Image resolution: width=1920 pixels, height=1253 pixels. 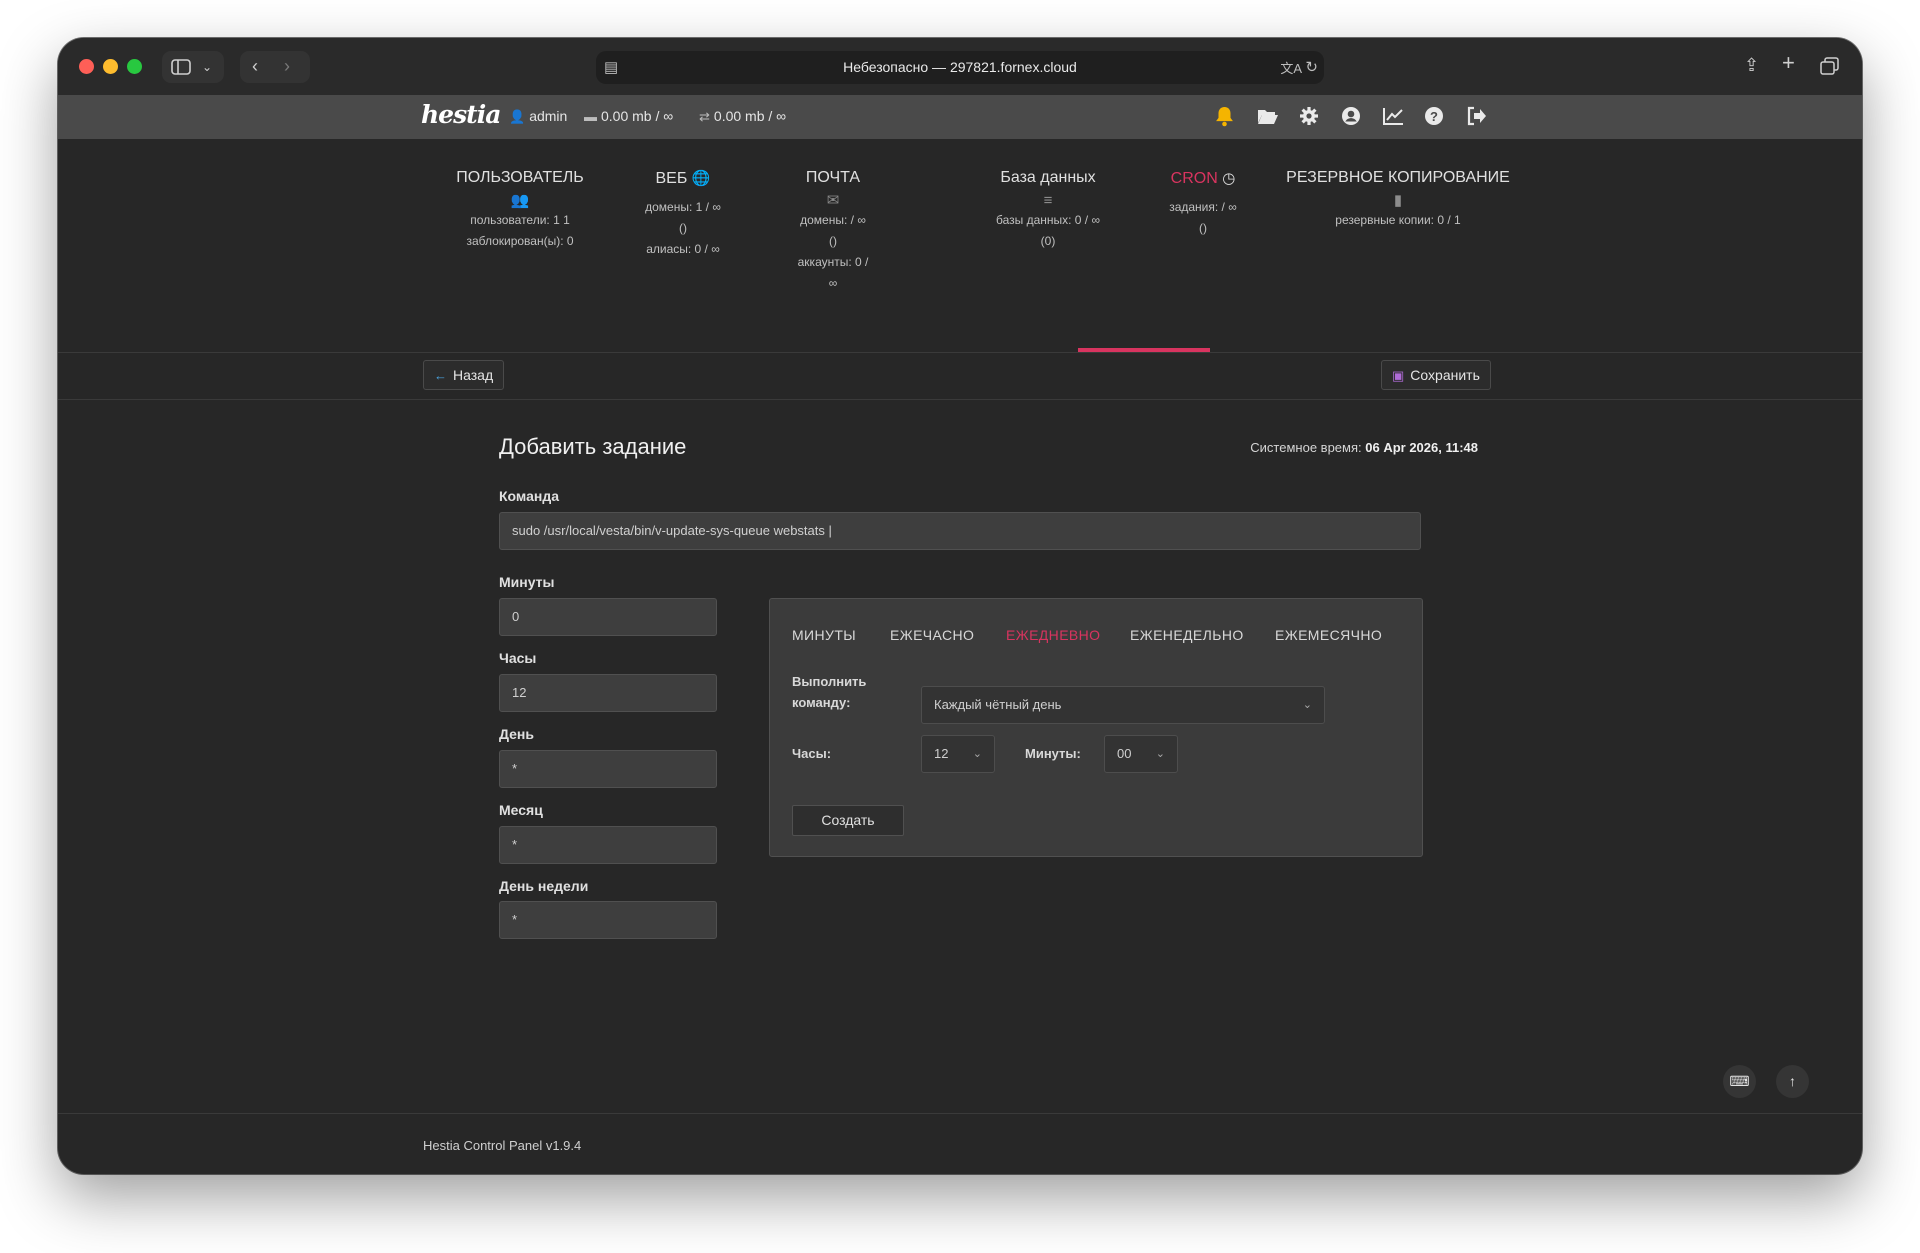 I want to click on tab-db-count: базы данных: 0 / ∞, so click(x=1048, y=220).